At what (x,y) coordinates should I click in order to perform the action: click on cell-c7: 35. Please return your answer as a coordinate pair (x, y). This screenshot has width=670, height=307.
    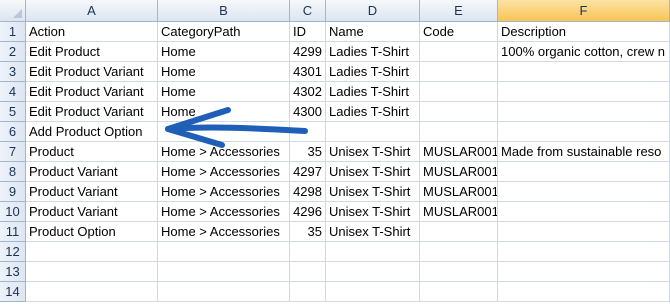
    Looking at the image, I should click on (308, 152).